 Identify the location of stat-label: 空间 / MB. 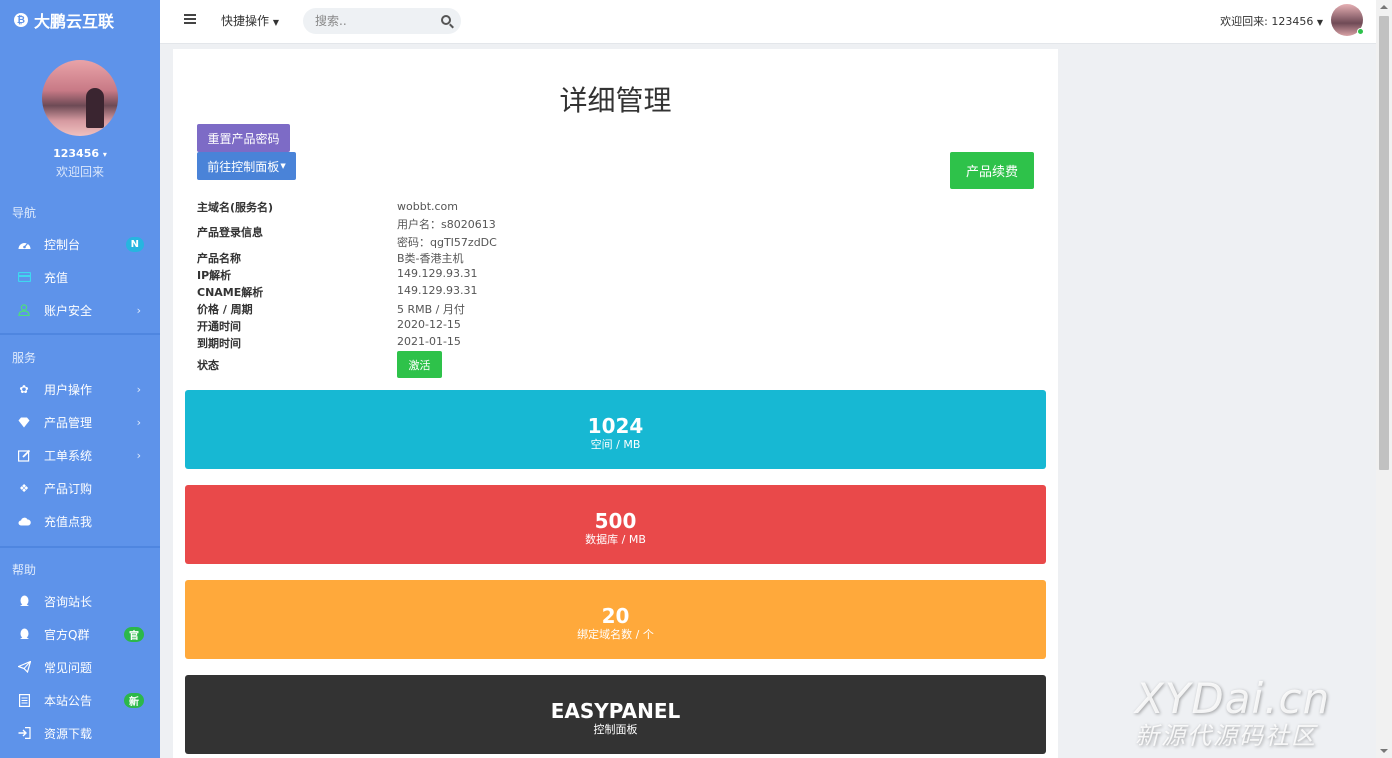
(615, 444).